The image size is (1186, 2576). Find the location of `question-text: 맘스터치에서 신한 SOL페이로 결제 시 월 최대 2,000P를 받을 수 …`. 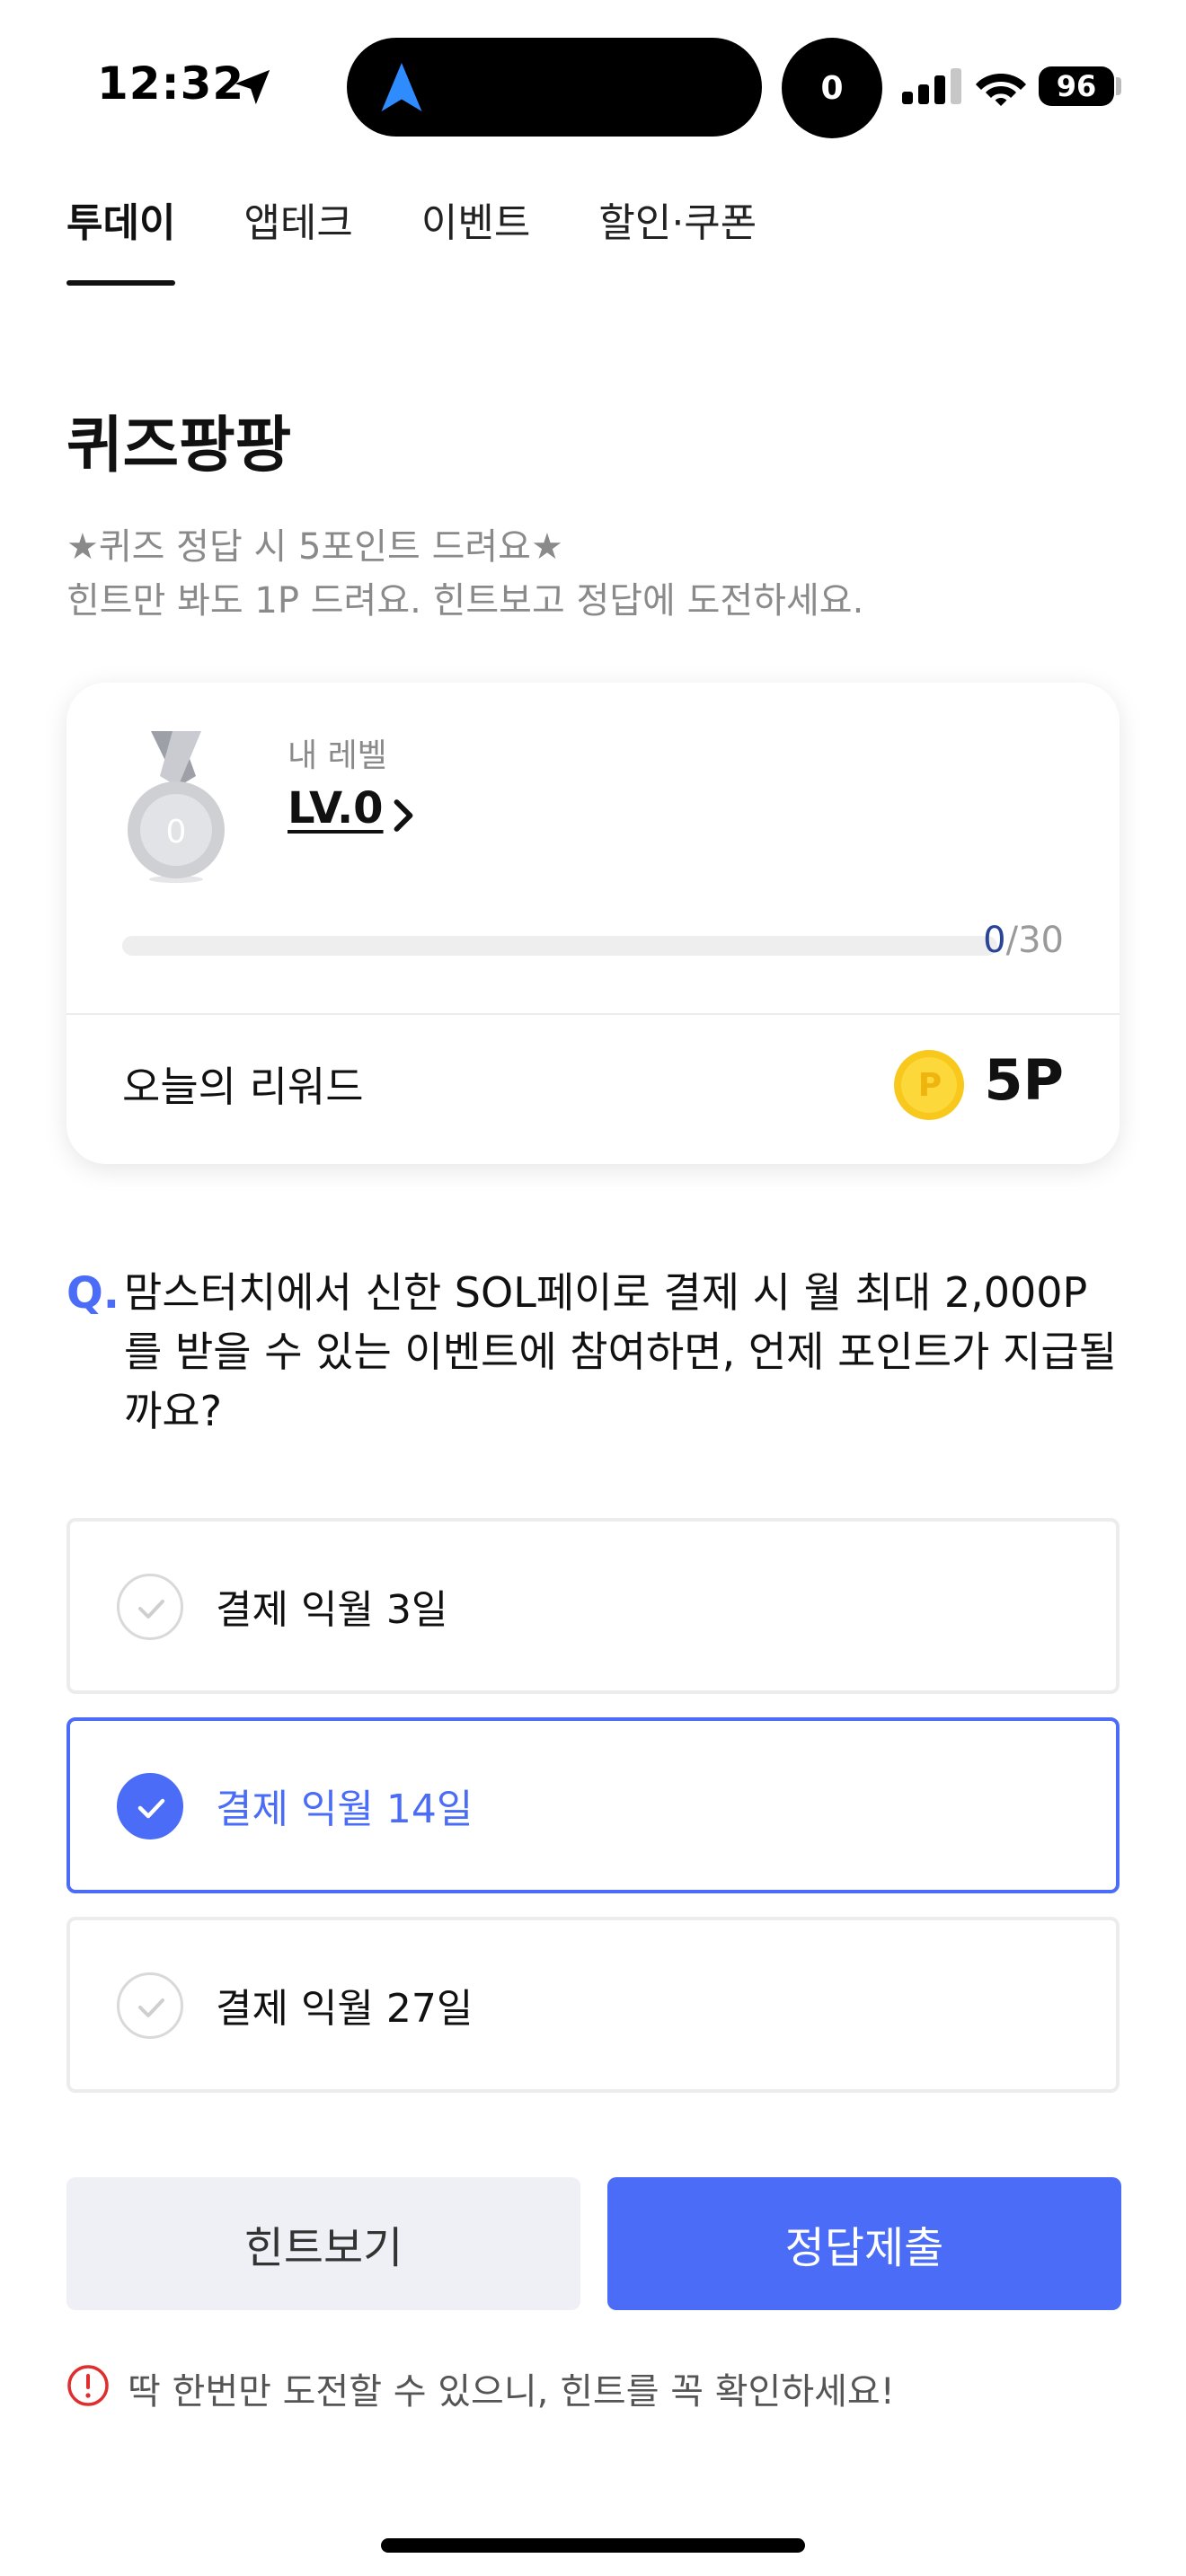

question-text: 맘스터치에서 신한 SOL페이로 결제 시 월 최대 2,000P를 받을 수 … is located at coordinates (620, 1351).